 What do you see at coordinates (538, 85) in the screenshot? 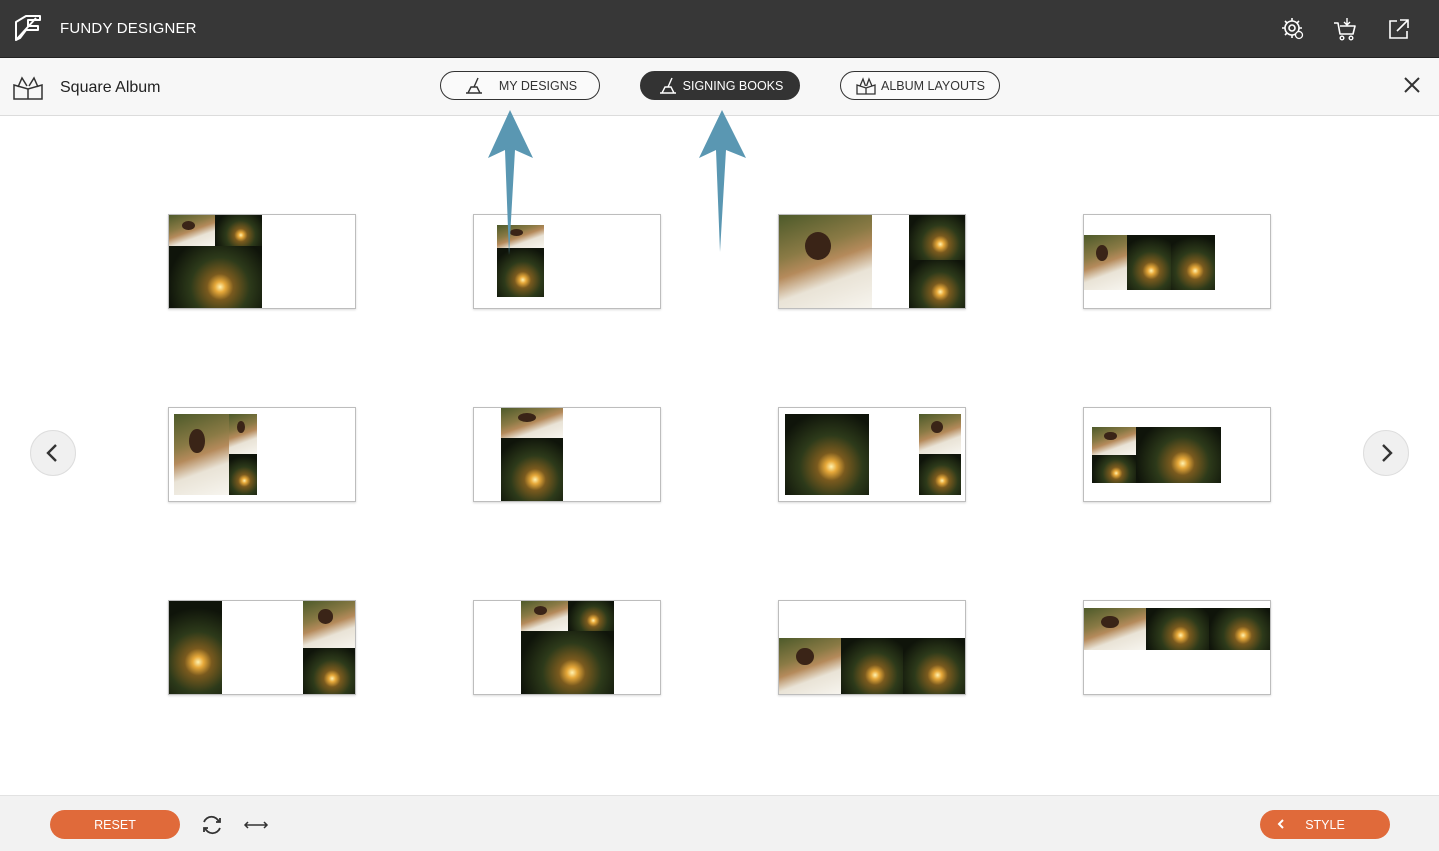
I see `tab-my-designs-label: MY DESIGNS` at bounding box center [538, 85].